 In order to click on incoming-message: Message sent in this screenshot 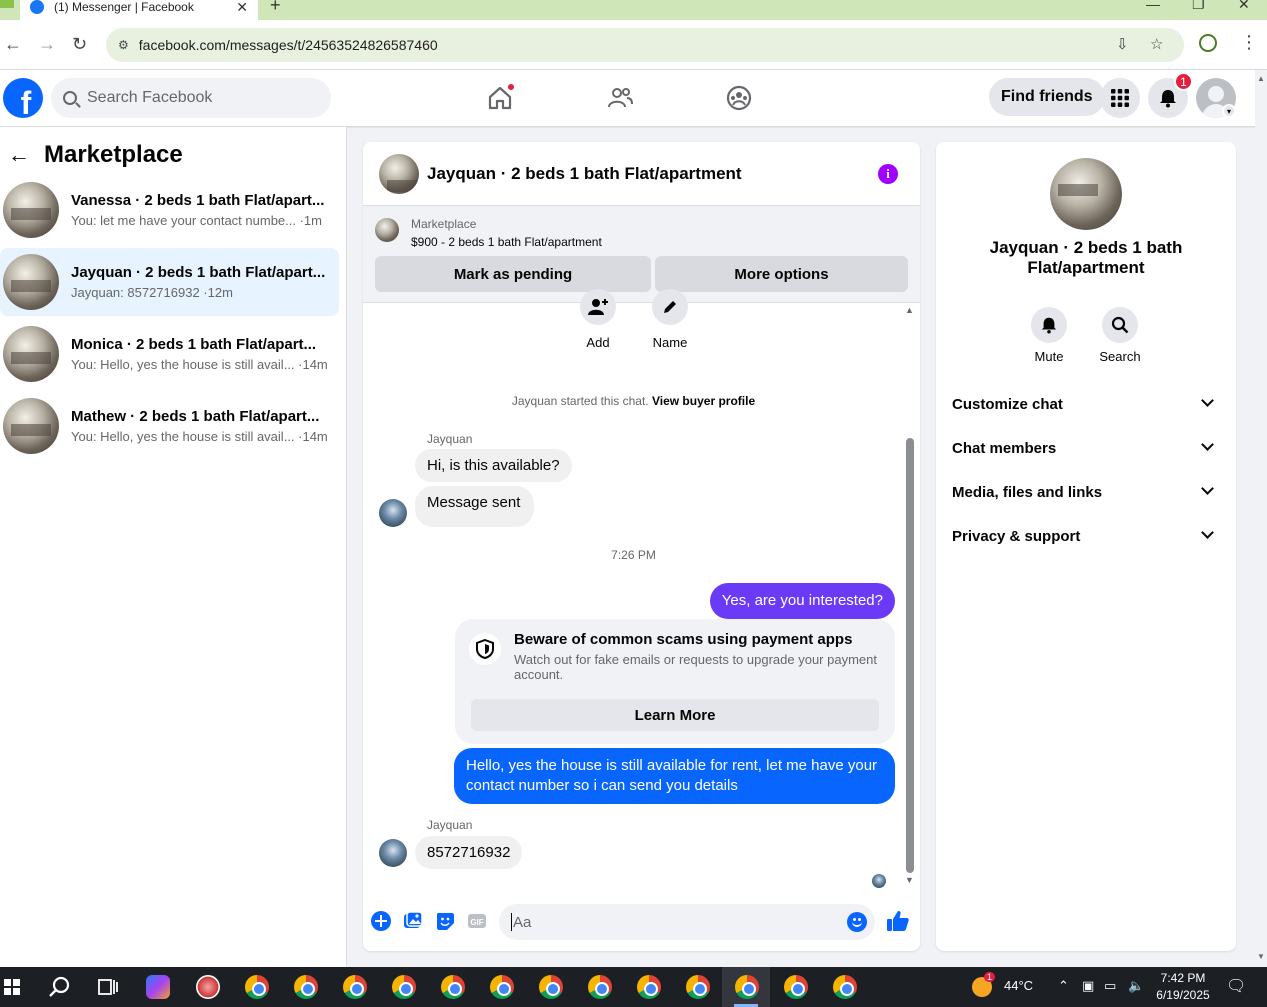, I will do `click(475, 506)`.